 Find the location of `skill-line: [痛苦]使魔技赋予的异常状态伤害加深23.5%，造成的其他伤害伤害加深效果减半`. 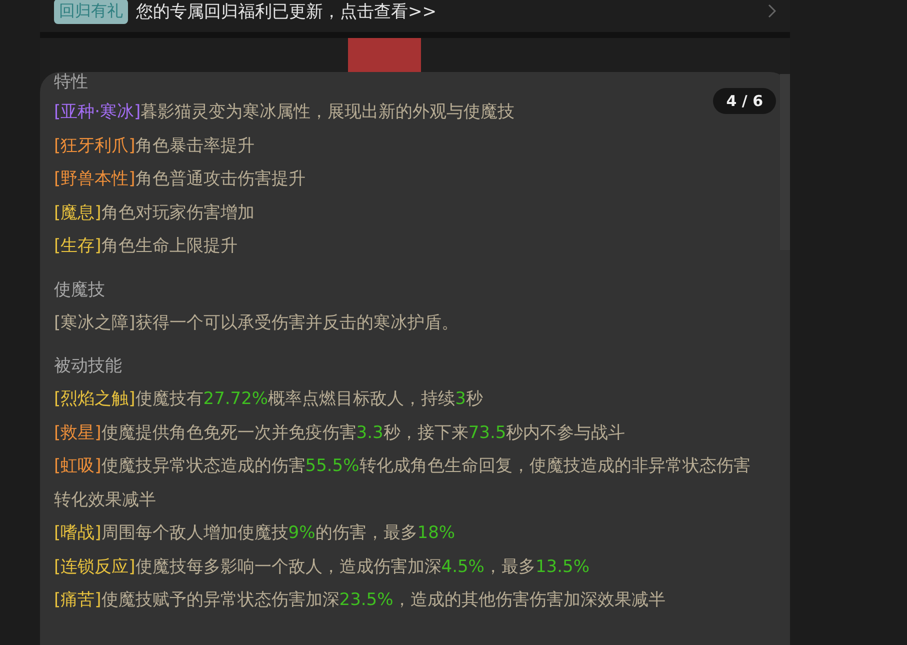

skill-line: [痛苦]使魔技赋予的异常状态伤害加深23.5%，造成的其他伤害伤害加深效果减半 is located at coordinates (360, 600).